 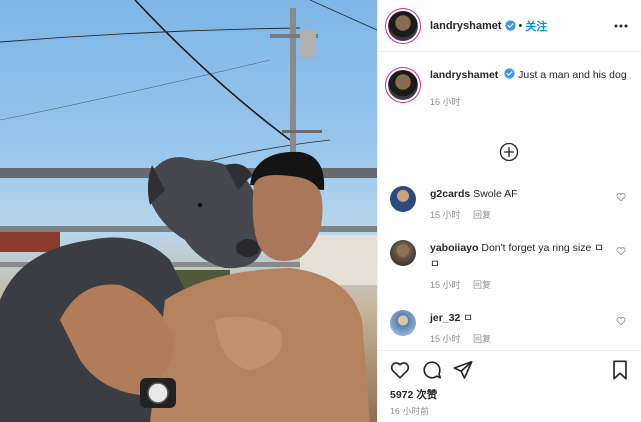 What do you see at coordinates (403, 85) in the screenshot?
I see `caption-avatar` at bounding box center [403, 85].